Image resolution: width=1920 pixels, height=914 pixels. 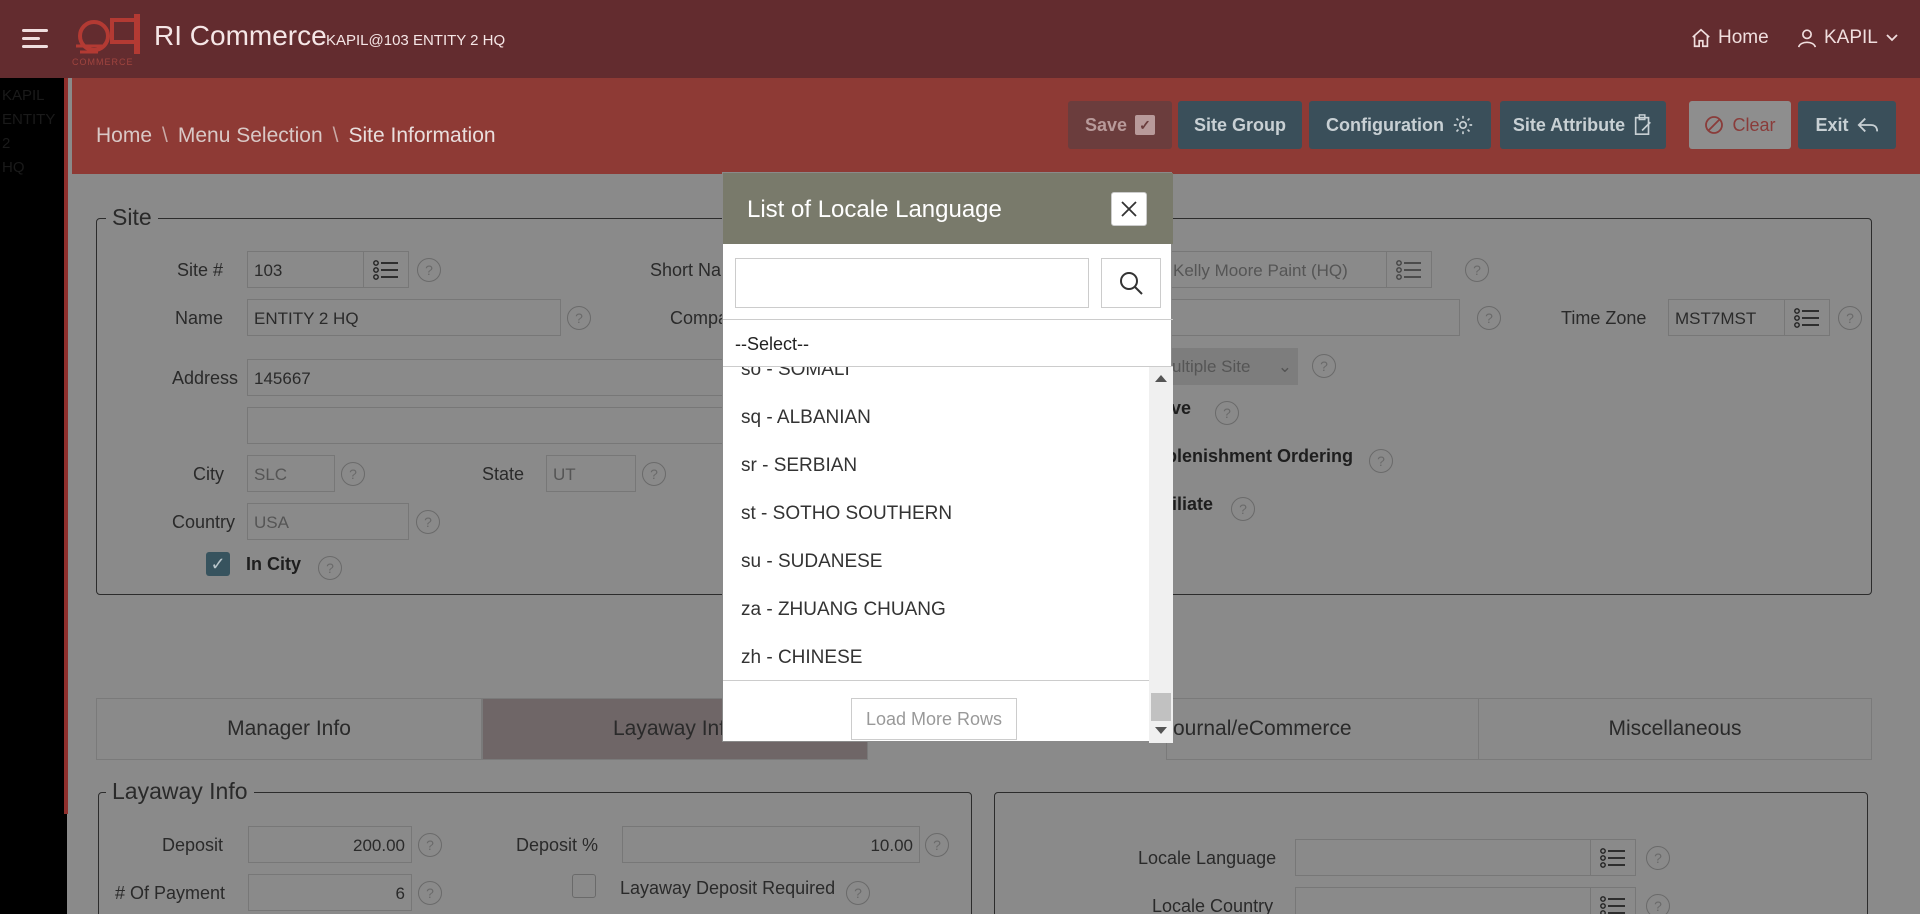 What do you see at coordinates (1260, 456) in the screenshot?
I see `replenishment-ordering-label: plenishment Ordering` at bounding box center [1260, 456].